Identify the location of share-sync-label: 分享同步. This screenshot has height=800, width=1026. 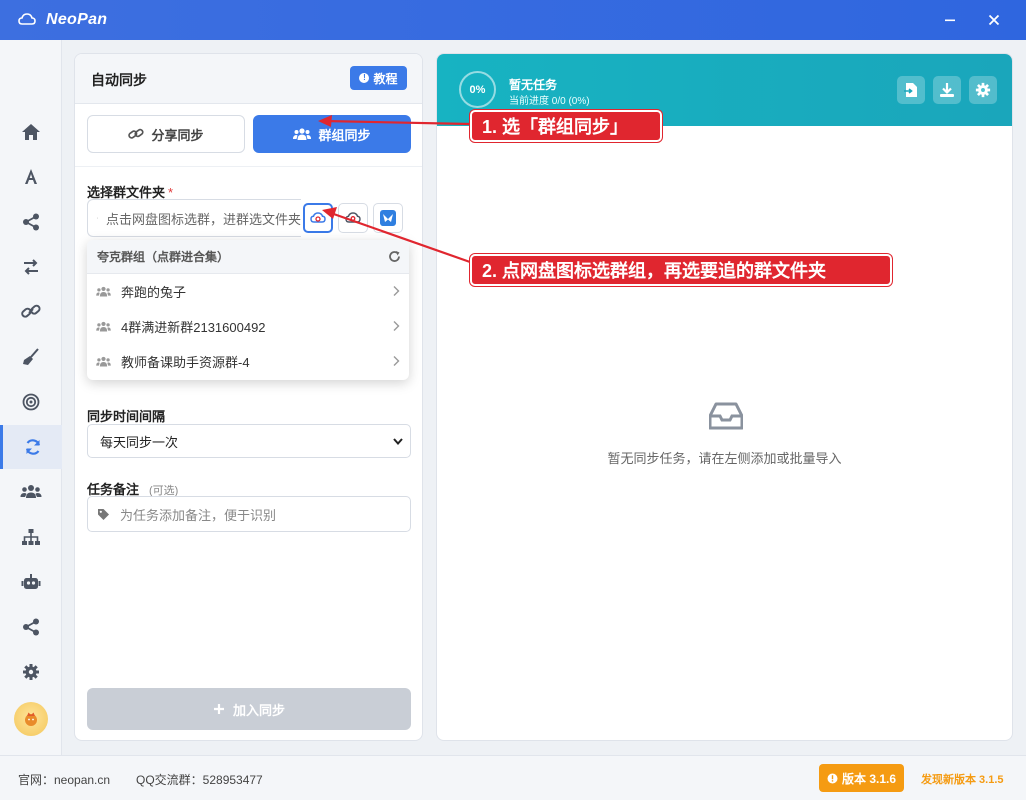
(177, 135).